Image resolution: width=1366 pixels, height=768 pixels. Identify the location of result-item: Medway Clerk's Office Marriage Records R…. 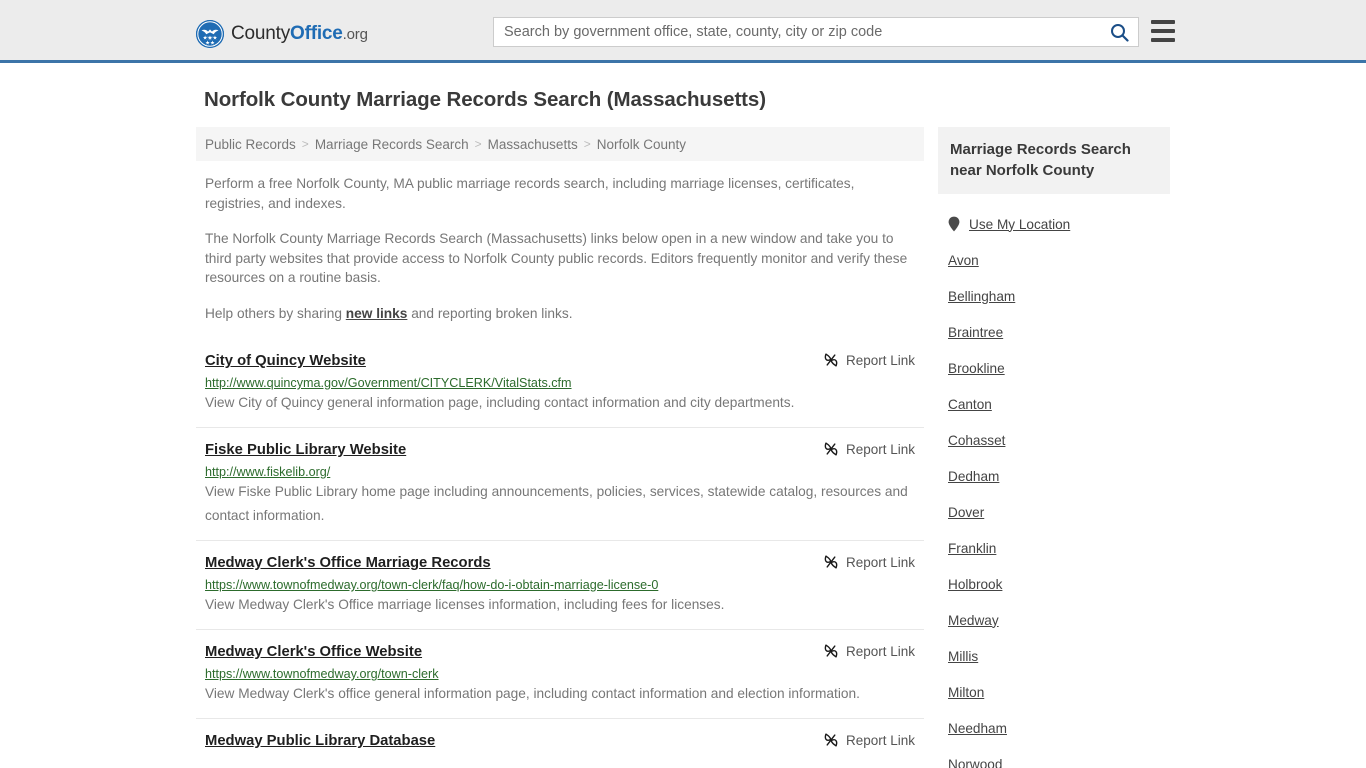
(560, 584).